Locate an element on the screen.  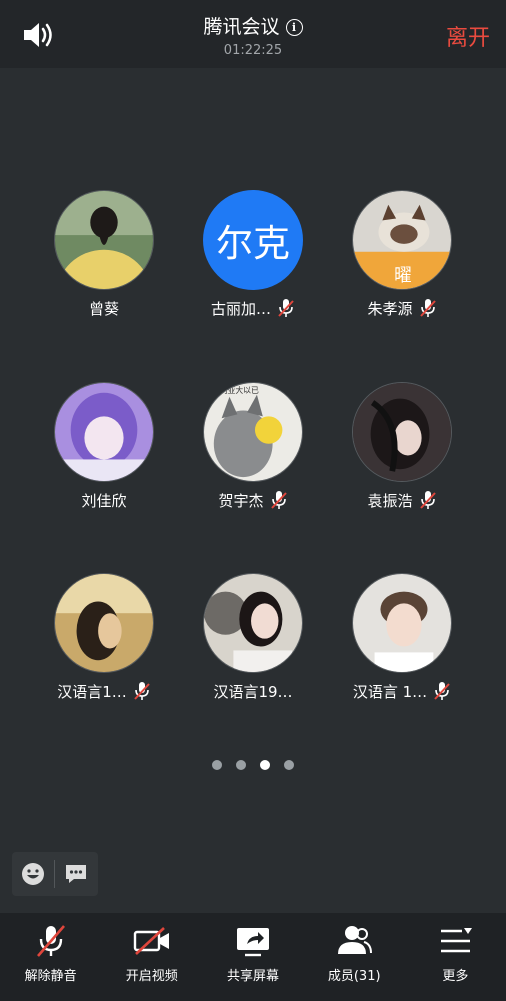
page-dot-active is located at coordinates (265, 765).